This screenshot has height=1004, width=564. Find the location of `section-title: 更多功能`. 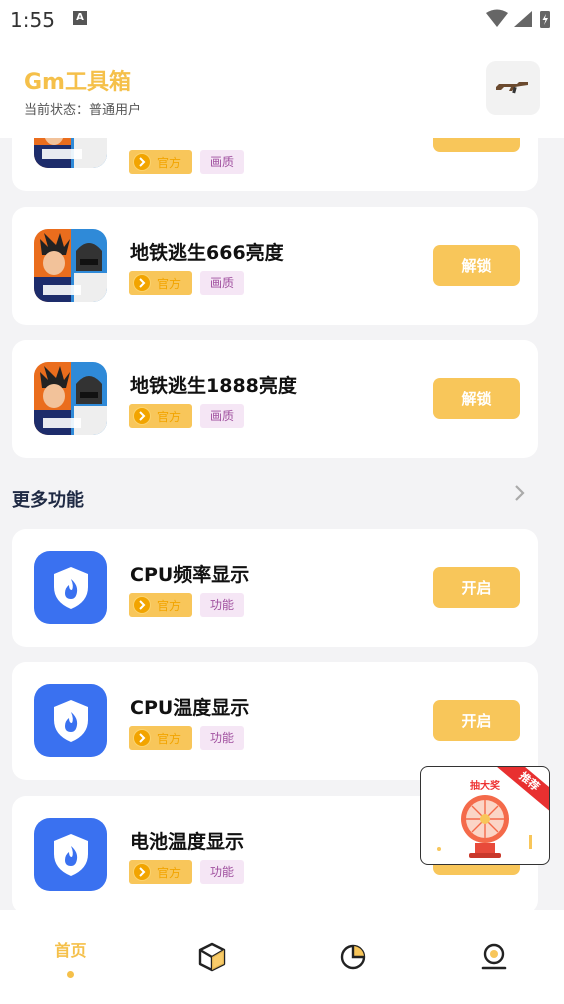

section-title: 更多功能 is located at coordinates (48, 500).